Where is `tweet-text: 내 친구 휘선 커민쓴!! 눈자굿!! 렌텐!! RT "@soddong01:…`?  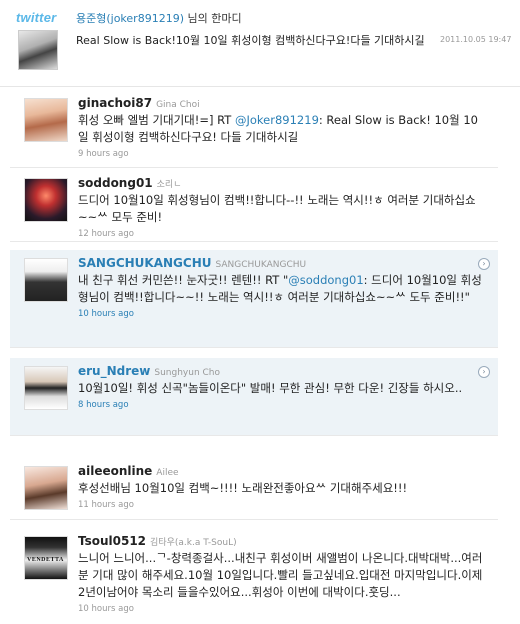 tweet-text: 내 친구 휘선 커민쓴!! 눈자굿!! 렌텐!! RT "@soddong01:… is located at coordinates (280, 288).